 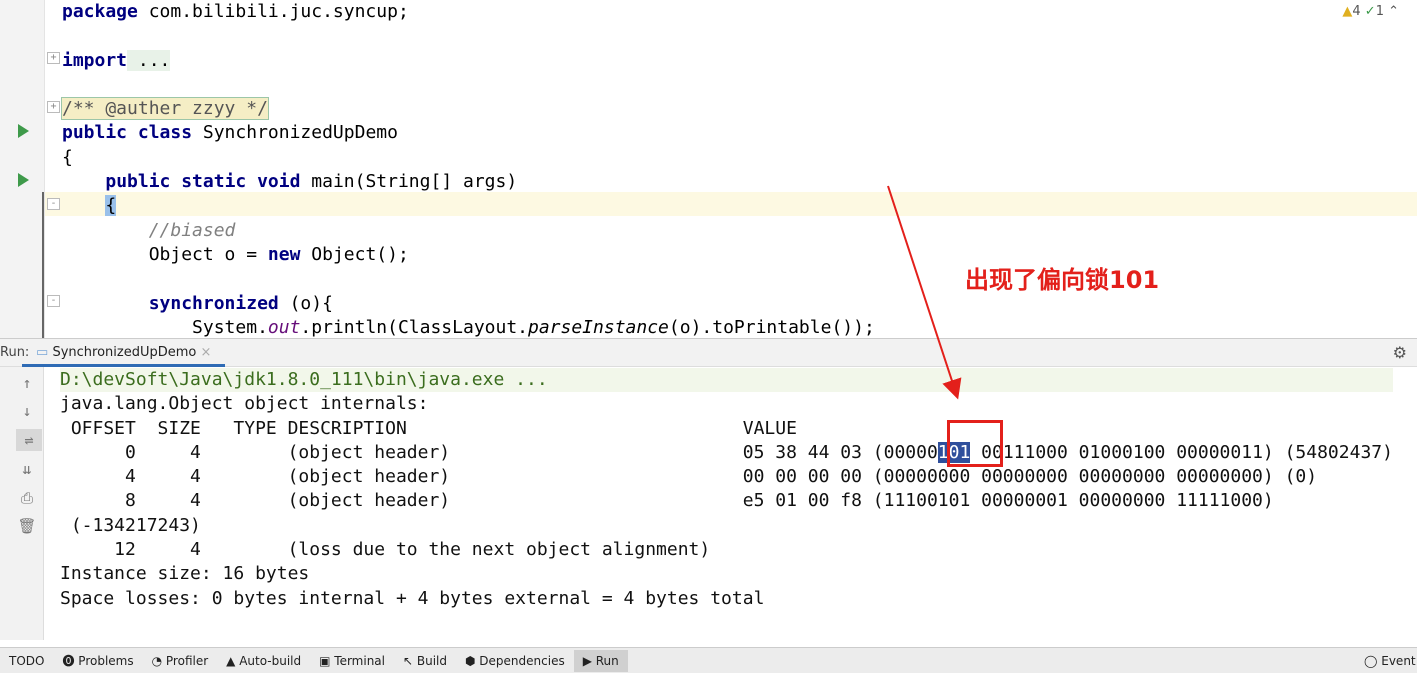 What do you see at coordinates (1062, 280) in the screenshot?
I see `annotation-text: 出现了偏向锁101` at bounding box center [1062, 280].